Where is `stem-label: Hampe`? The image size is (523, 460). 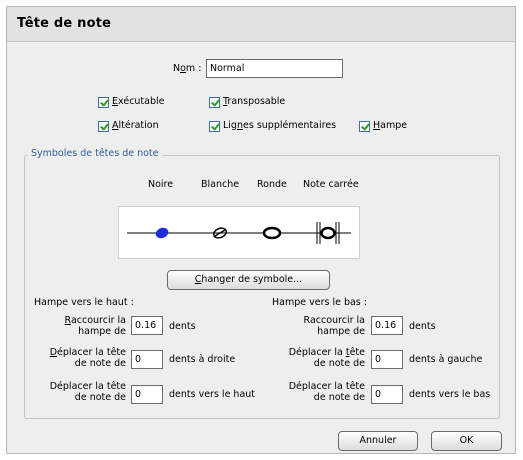
stem-label: Hampe is located at coordinates (390, 125).